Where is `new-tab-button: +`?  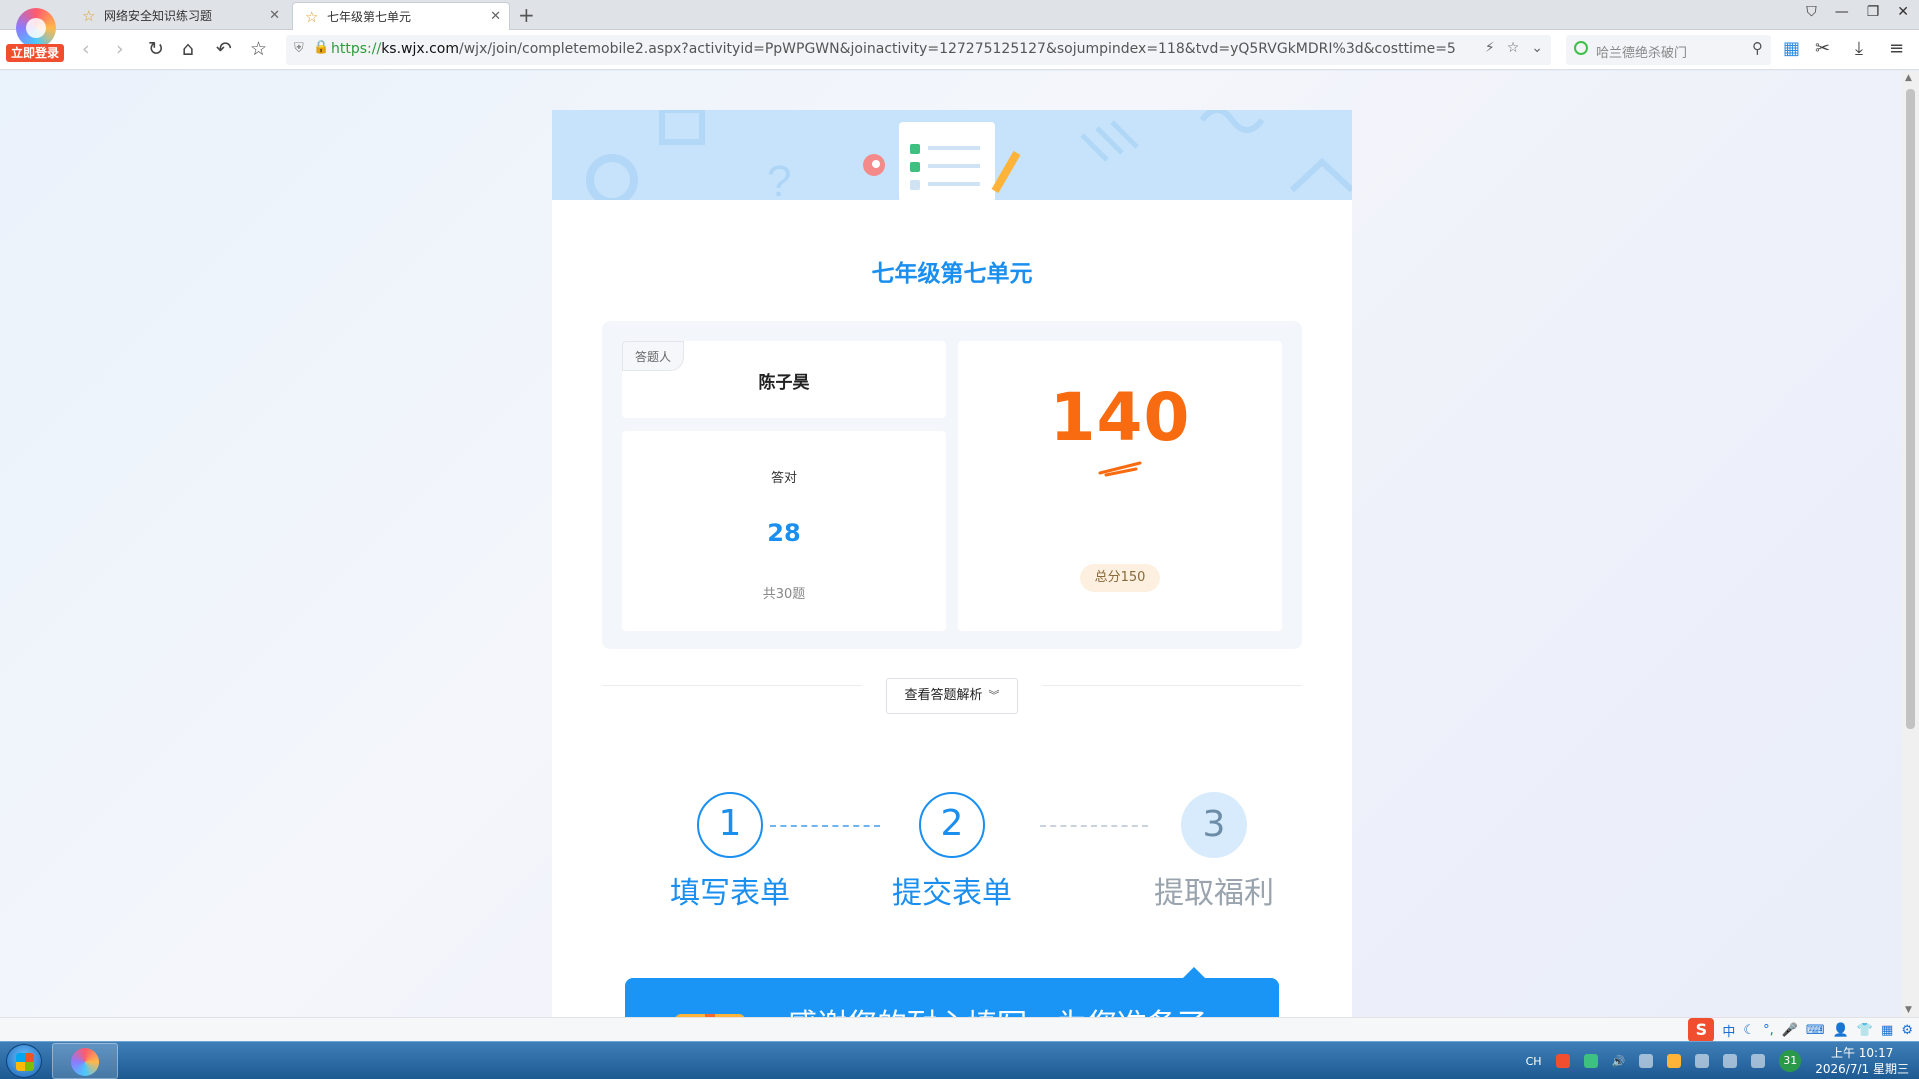 new-tab-button: + is located at coordinates (526, 15).